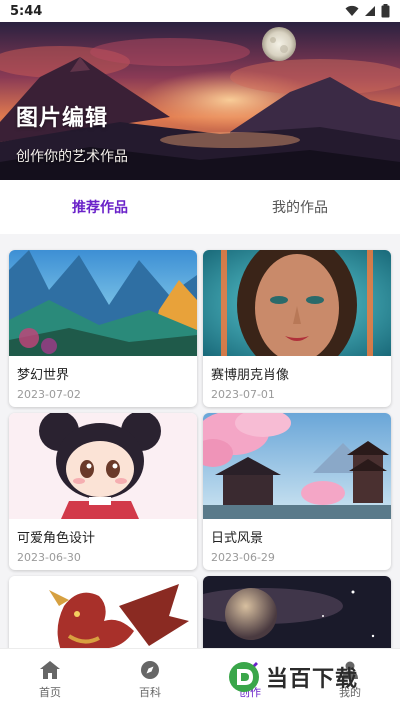  I want to click on nav-home: 首页, so click(50, 679).